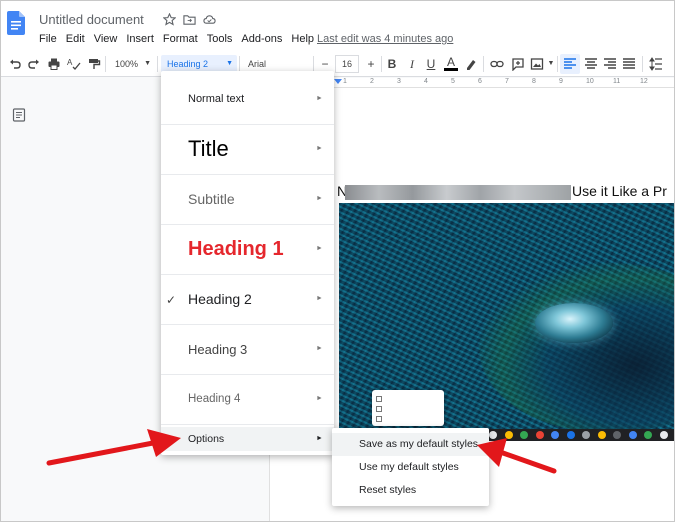 This screenshot has width=675, height=522. What do you see at coordinates (236, 249) in the screenshot?
I see `style-item-label: Heading 1` at bounding box center [236, 249].